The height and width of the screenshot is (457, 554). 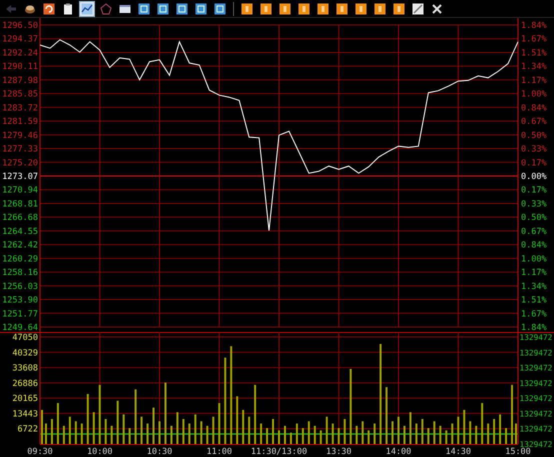 What do you see at coordinates (534, 218) in the screenshot?
I see `percent-axis-label: 0.50%` at bounding box center [534, 218].